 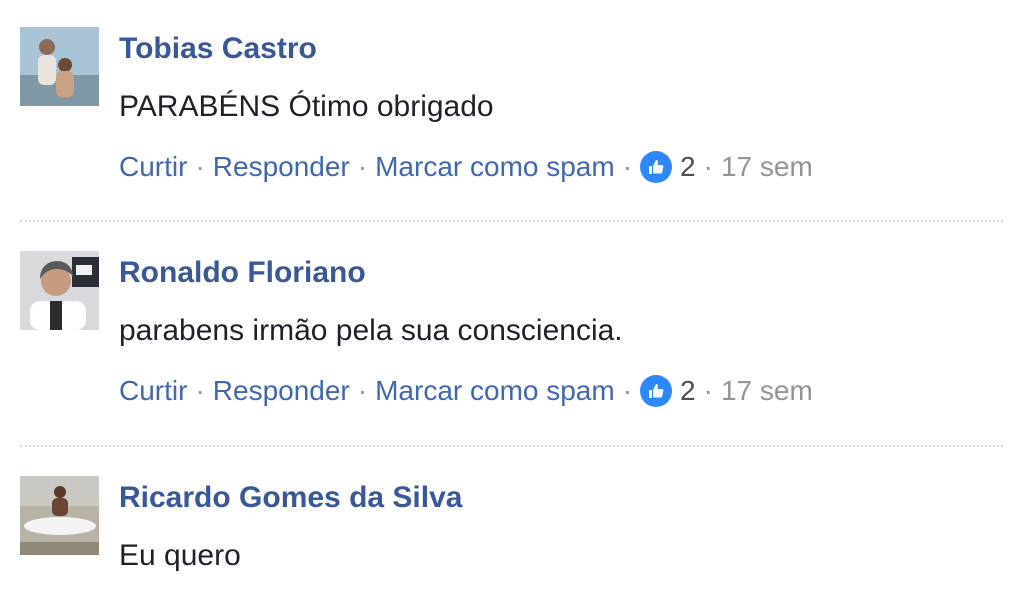 I want to click on comment-text: PARABÉNS Ótimo obrigado, so click(x=306, y=106).